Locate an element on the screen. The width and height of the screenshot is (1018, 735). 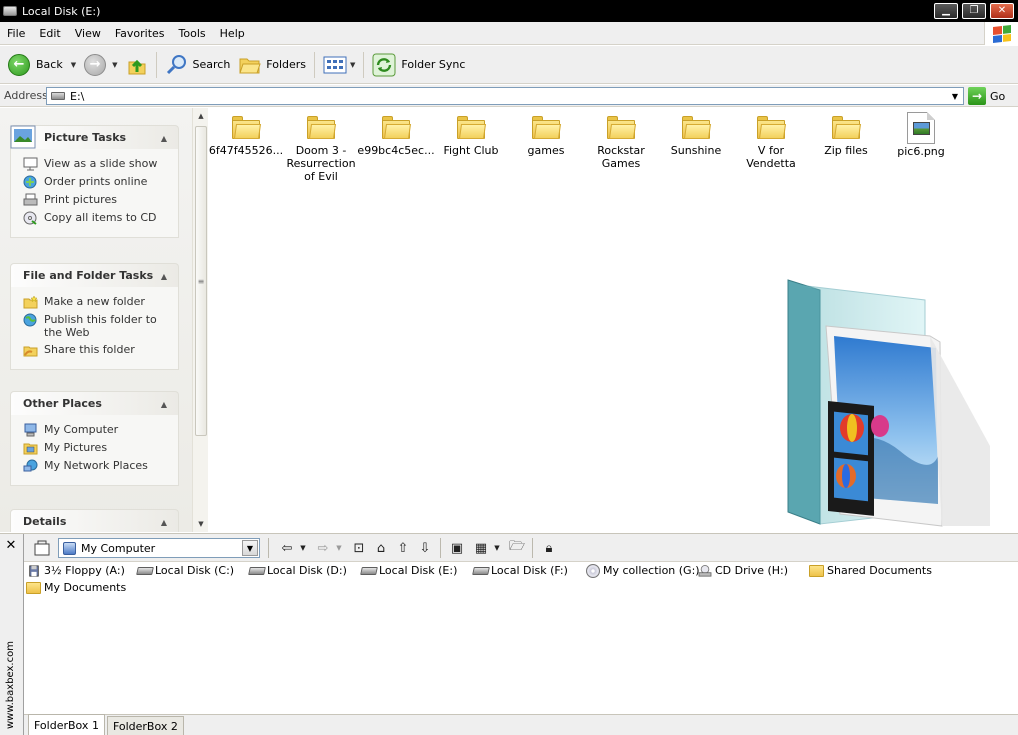
search-button: Search is located at coordinates (198, 65).